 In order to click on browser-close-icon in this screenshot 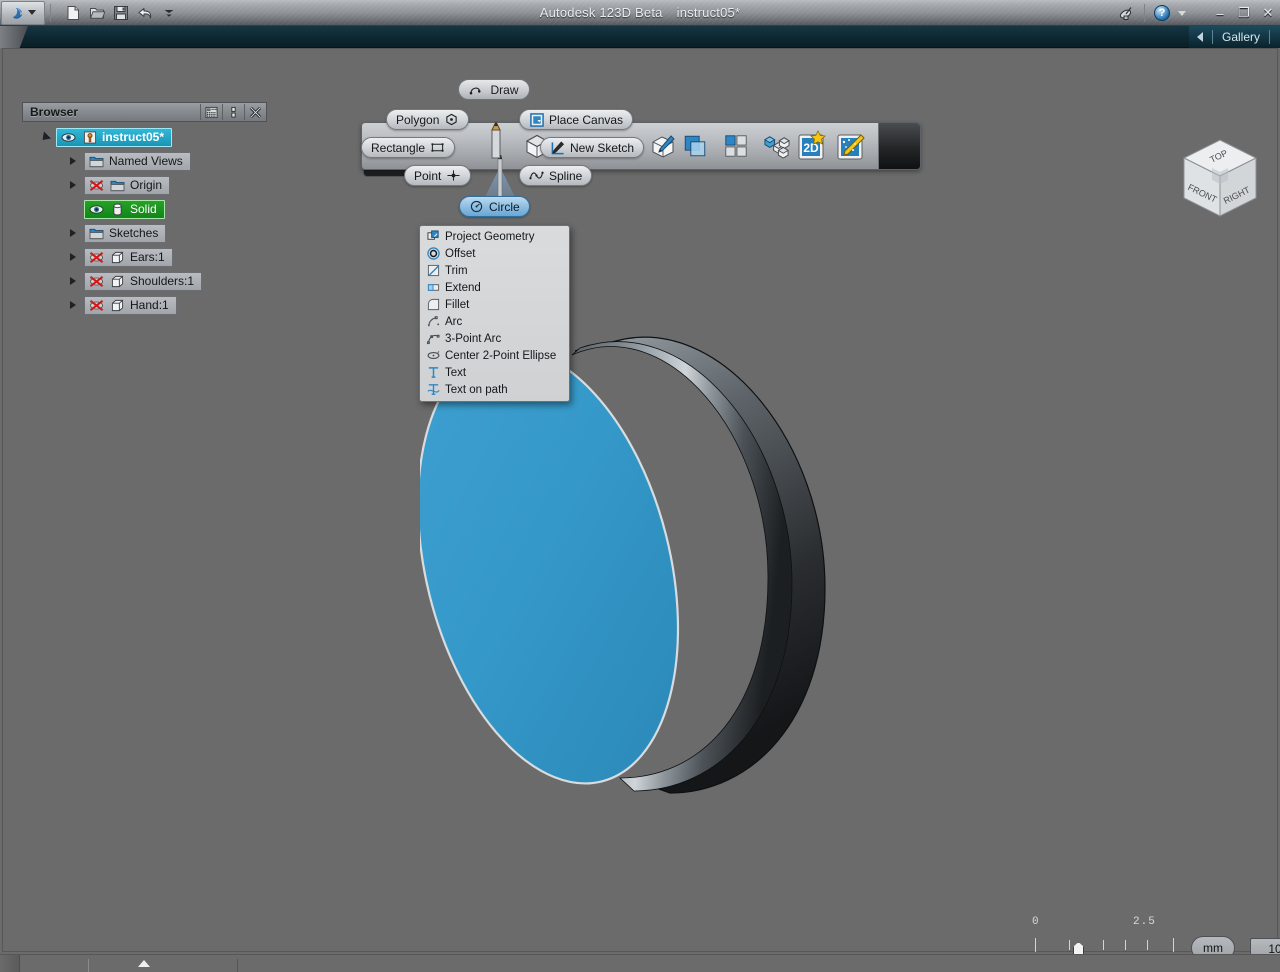, I will do `click(255, 112)`.